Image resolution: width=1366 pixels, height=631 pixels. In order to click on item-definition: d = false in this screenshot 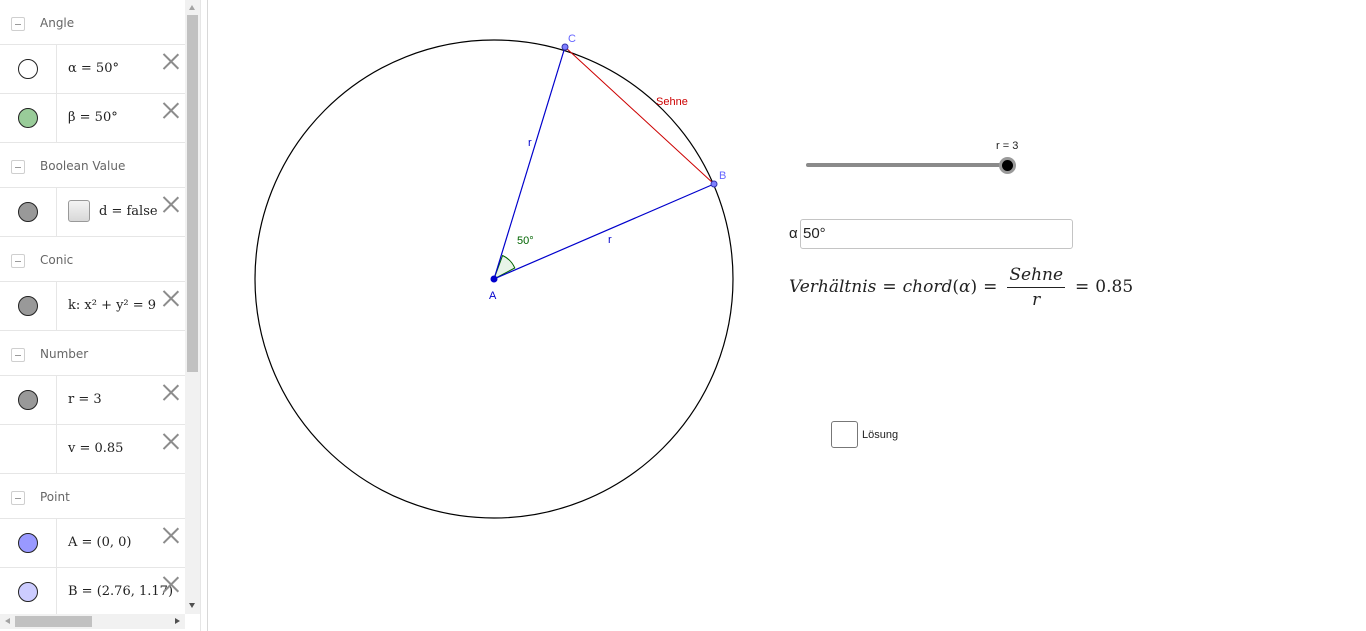, I will do `click(128, 211)`.